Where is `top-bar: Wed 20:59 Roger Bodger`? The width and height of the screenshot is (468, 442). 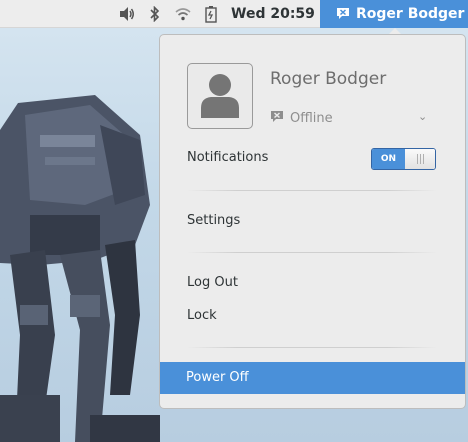 top-bar: Wed 20:59 Roger Bodger is located at coordinates (234, 14).